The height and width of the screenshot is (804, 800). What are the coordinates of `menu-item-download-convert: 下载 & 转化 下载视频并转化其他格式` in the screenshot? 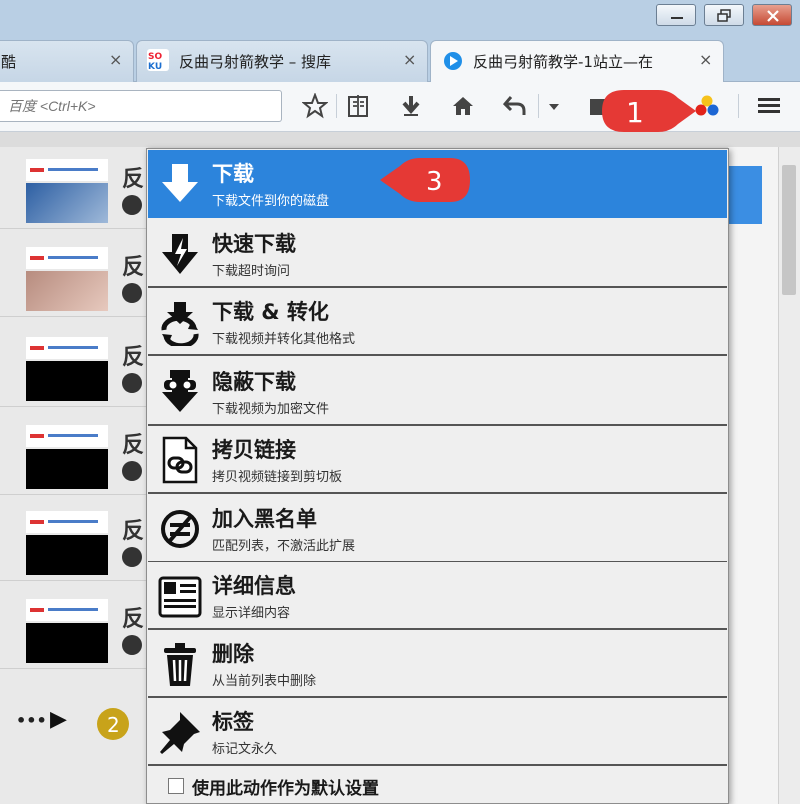 It's located at (437, 322).